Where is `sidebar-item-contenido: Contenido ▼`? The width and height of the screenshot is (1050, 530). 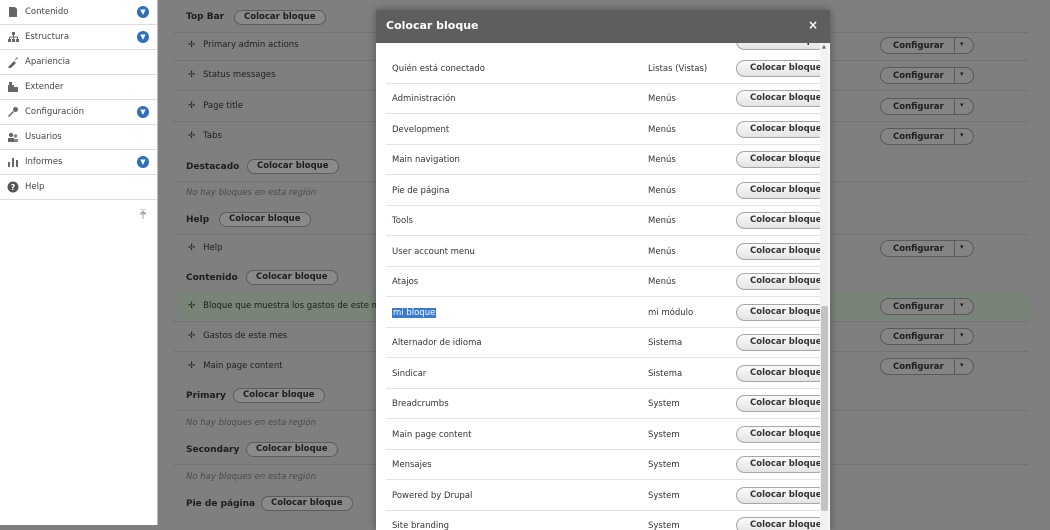
sidebar-item-contenido: Contenido ▼ is located at coordinates (78, 12).